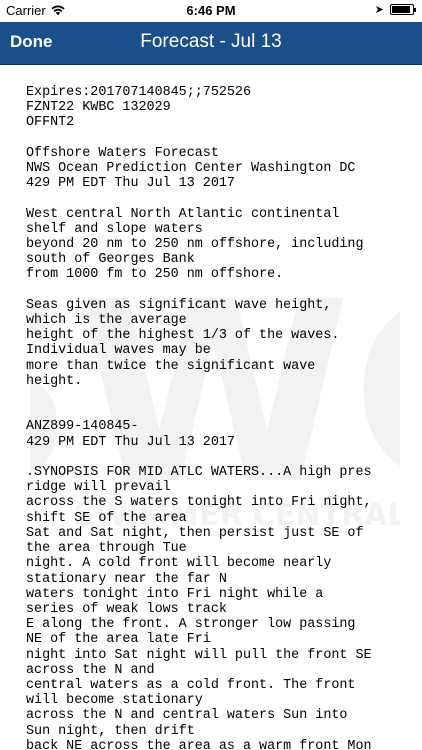 This screenshot has width=422, height=750. Describe the element at coordinates (403, 9) in the screenshot. I see `battery-icon` at that location.